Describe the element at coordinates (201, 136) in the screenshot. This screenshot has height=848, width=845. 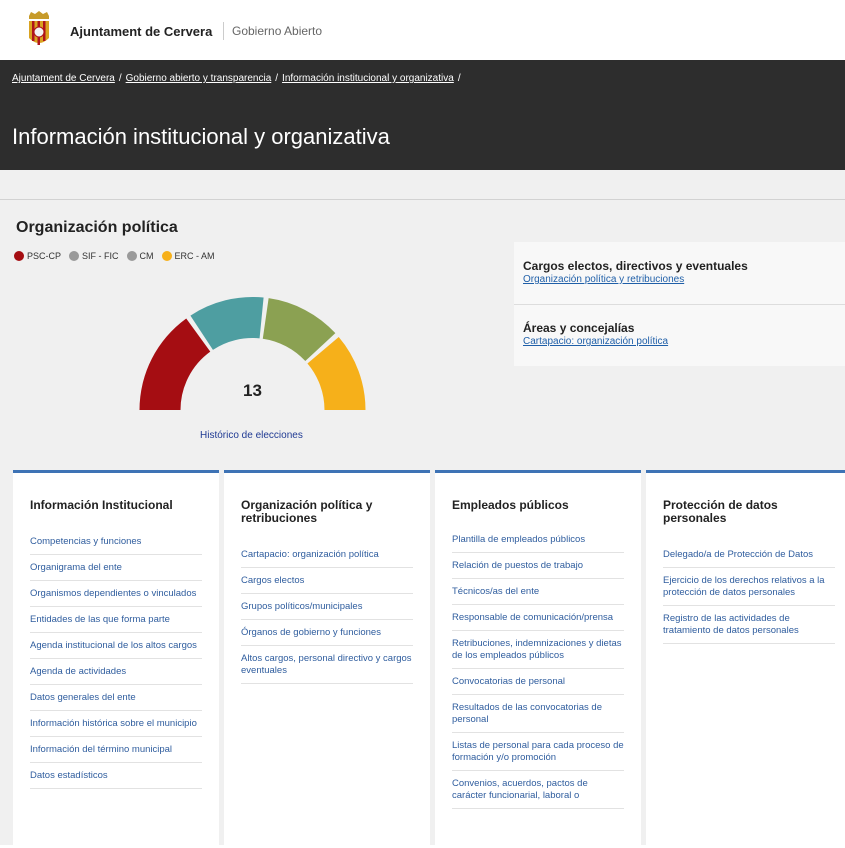
I see `page-title: Información institucional y organizativa` at that location.